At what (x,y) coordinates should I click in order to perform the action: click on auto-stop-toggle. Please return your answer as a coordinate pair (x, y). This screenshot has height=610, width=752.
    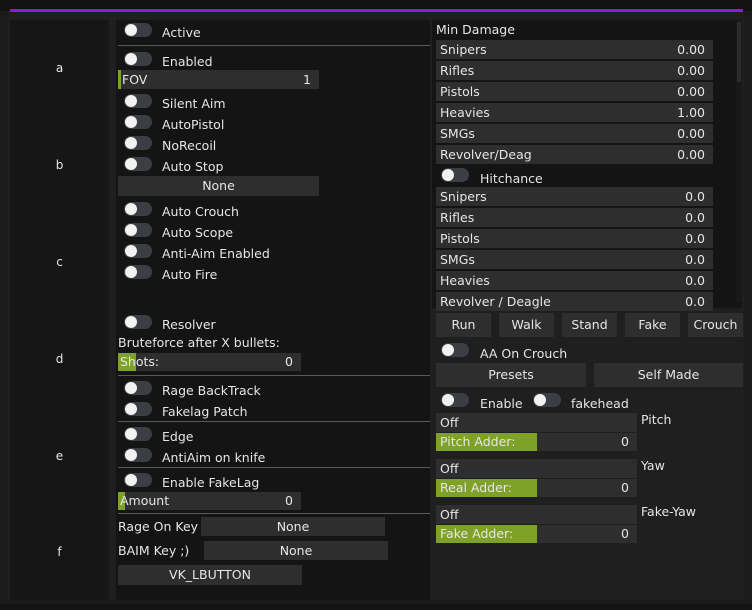
    Looking at the image, I should click on (138, 164).